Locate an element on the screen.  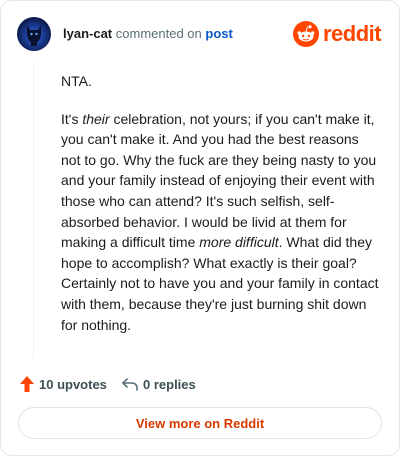
comment-footer: 10 upvotes 0 replies is located at coordinates (199, 384).